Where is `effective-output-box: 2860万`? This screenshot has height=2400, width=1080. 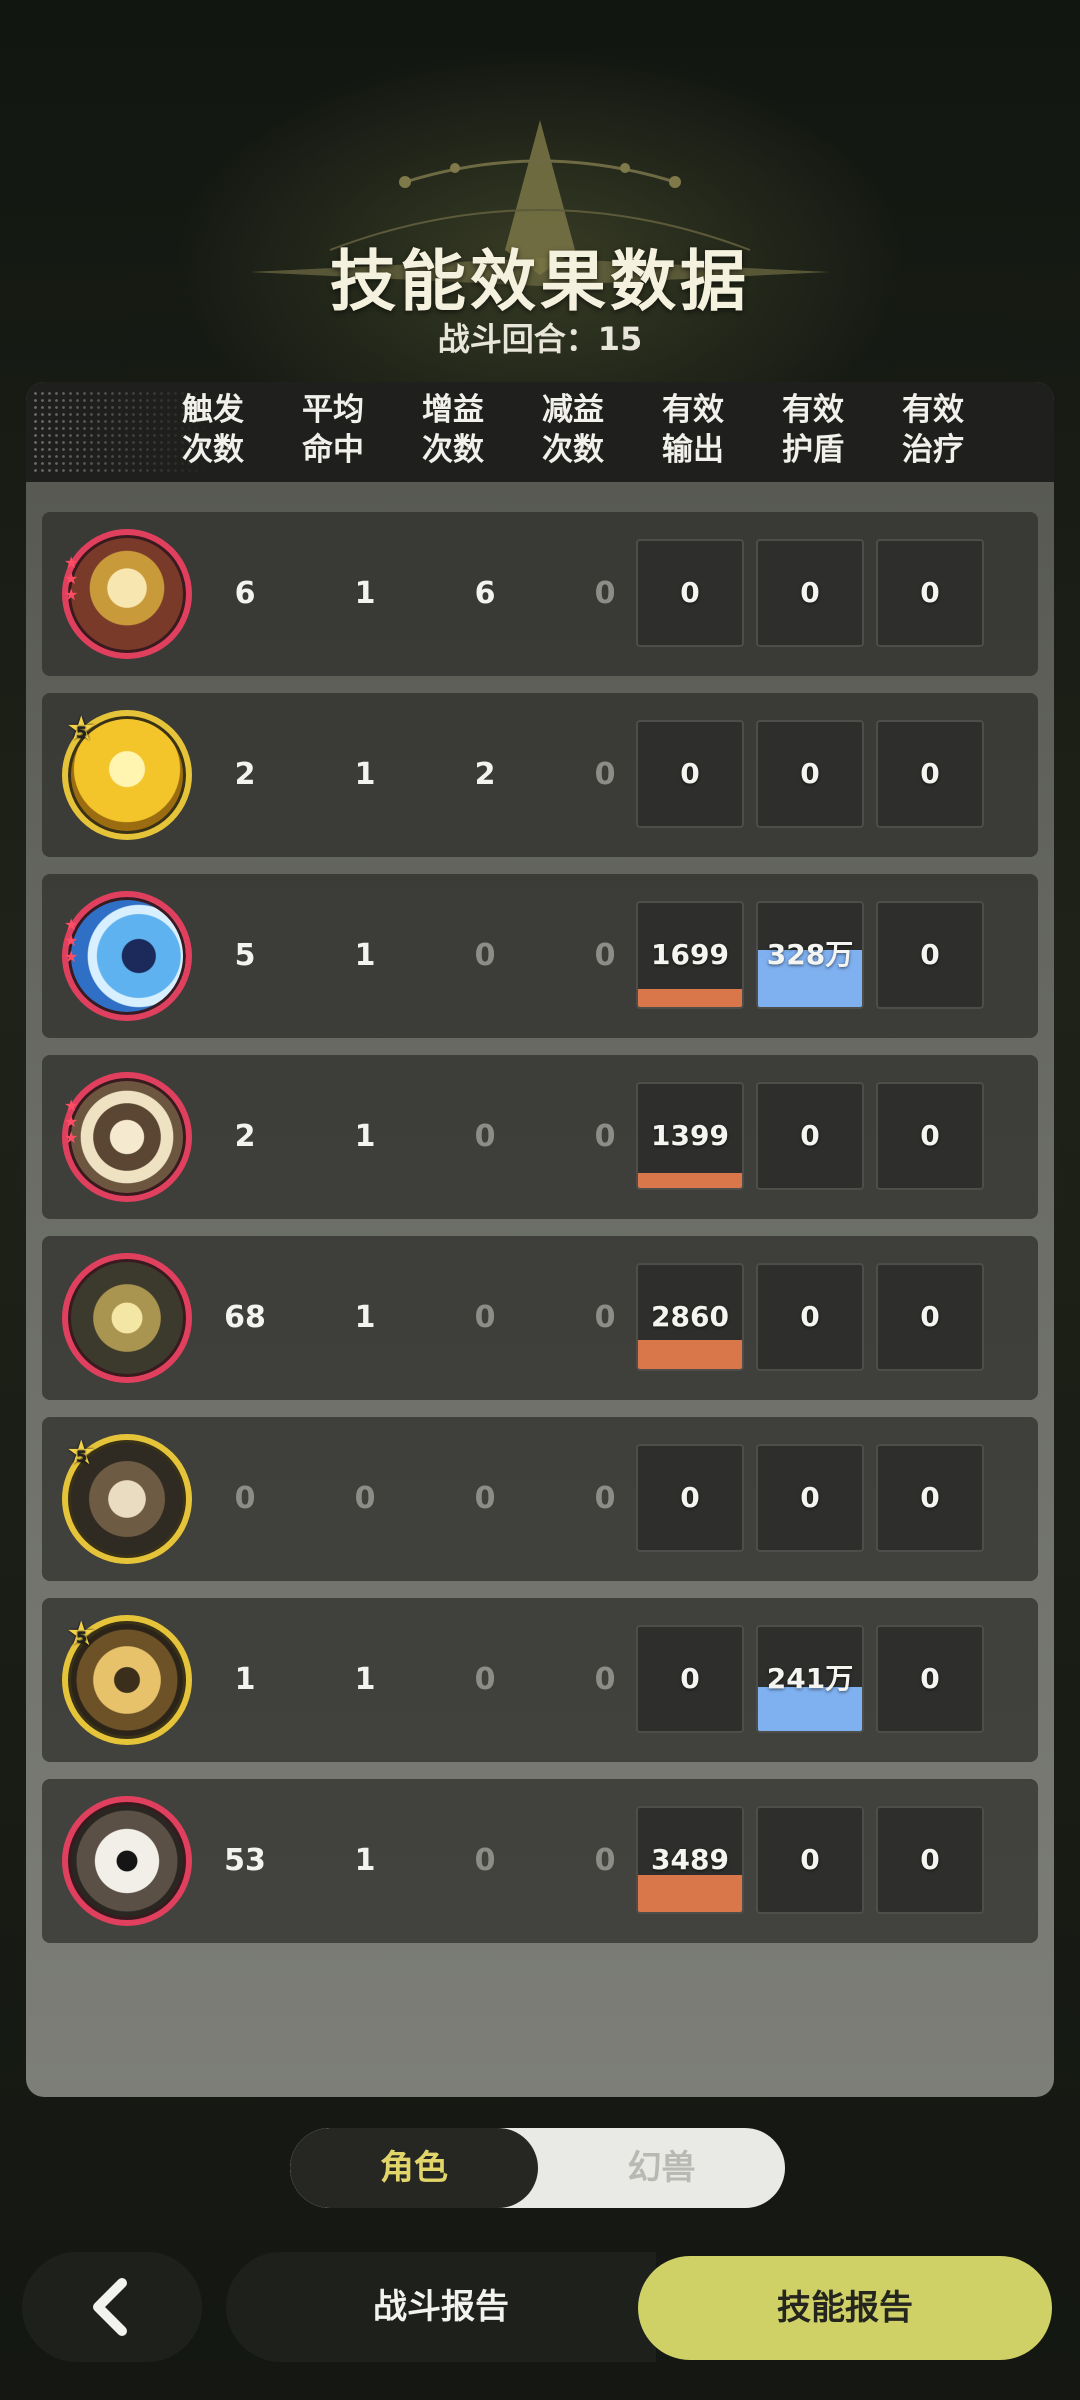
effective-output-box: 2860万 is located at coordinates (690, 1317).